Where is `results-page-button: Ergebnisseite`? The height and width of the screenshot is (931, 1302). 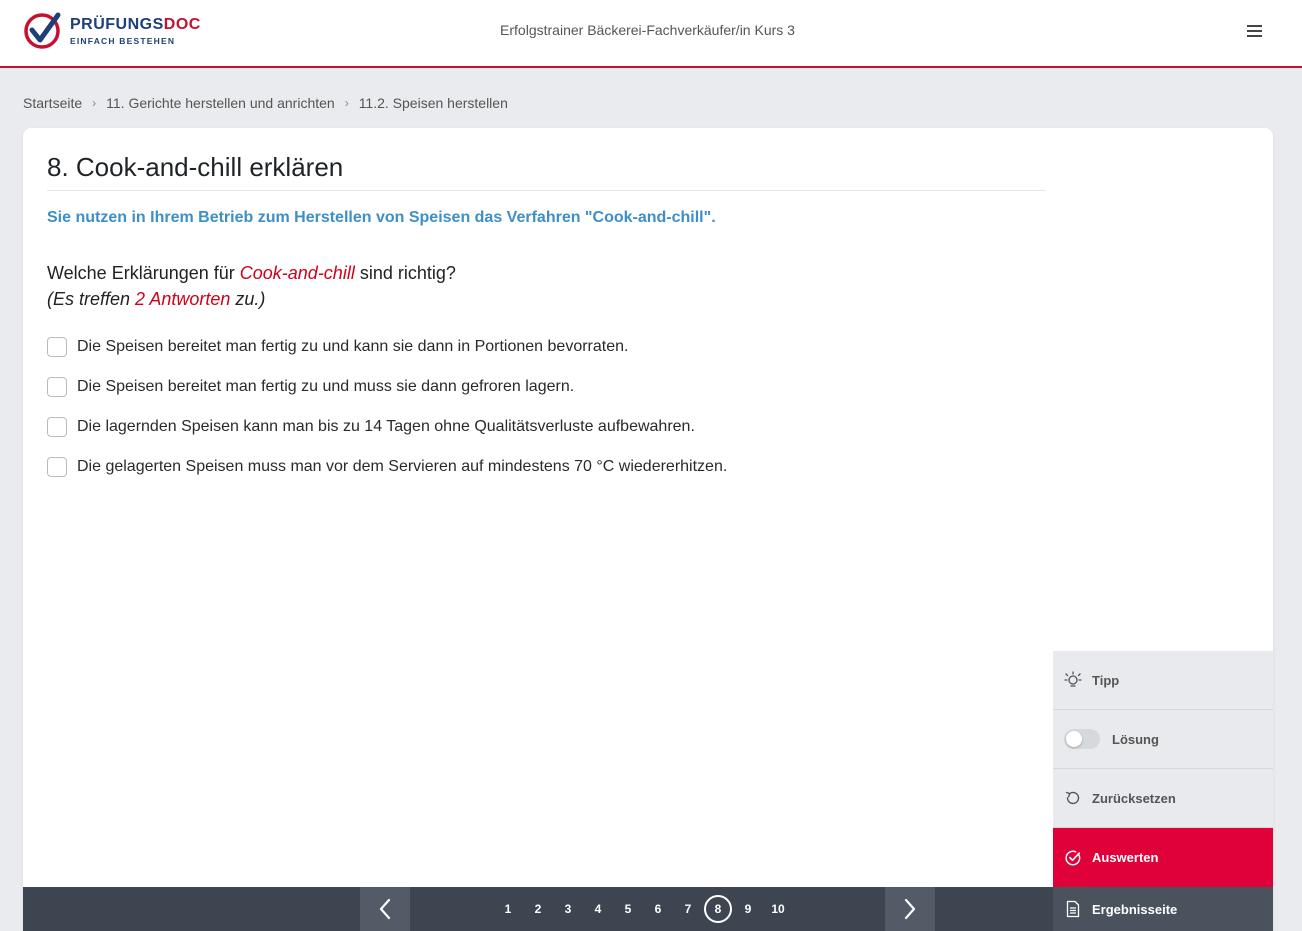 results-page-button: Ergebnisseite is located at coordinates (1163, 909).